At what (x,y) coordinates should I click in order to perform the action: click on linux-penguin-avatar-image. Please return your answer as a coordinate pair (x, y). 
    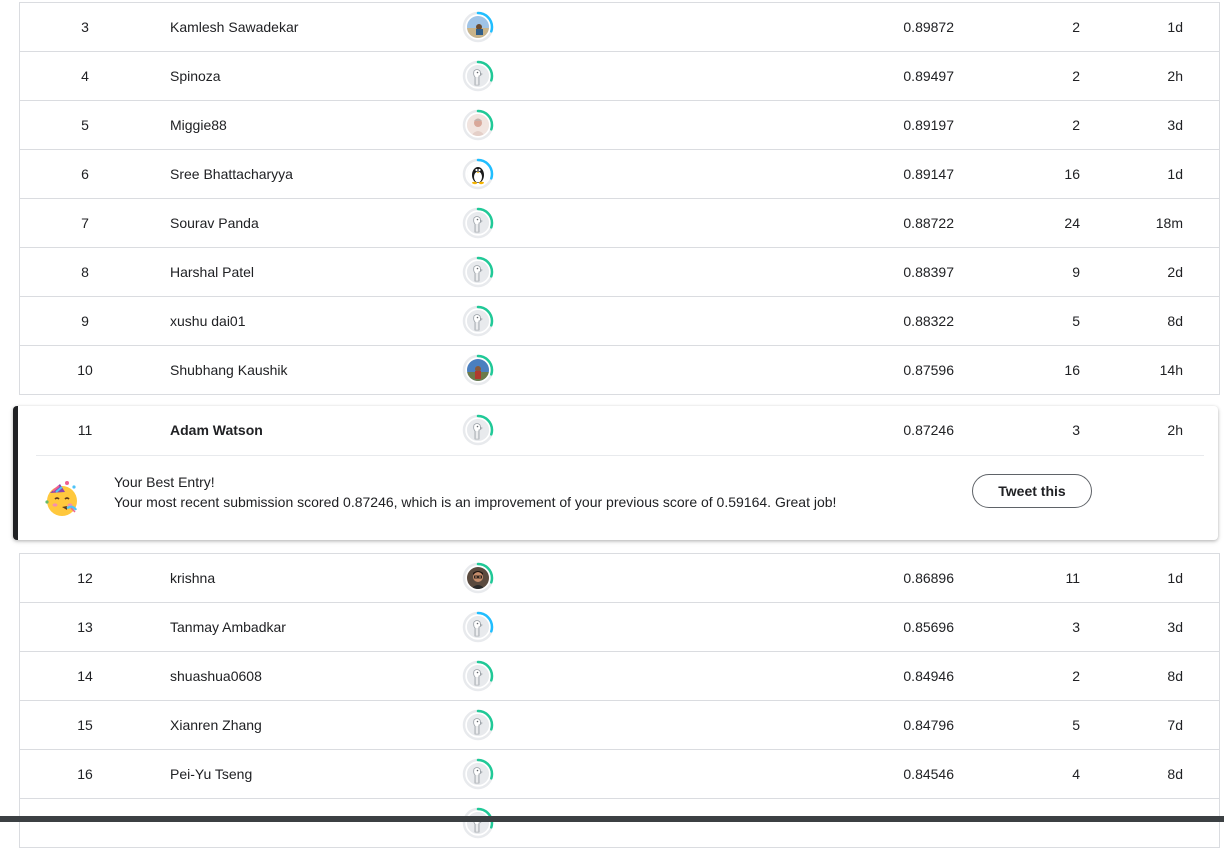
    Looking at the image, I should click on (478, 174).